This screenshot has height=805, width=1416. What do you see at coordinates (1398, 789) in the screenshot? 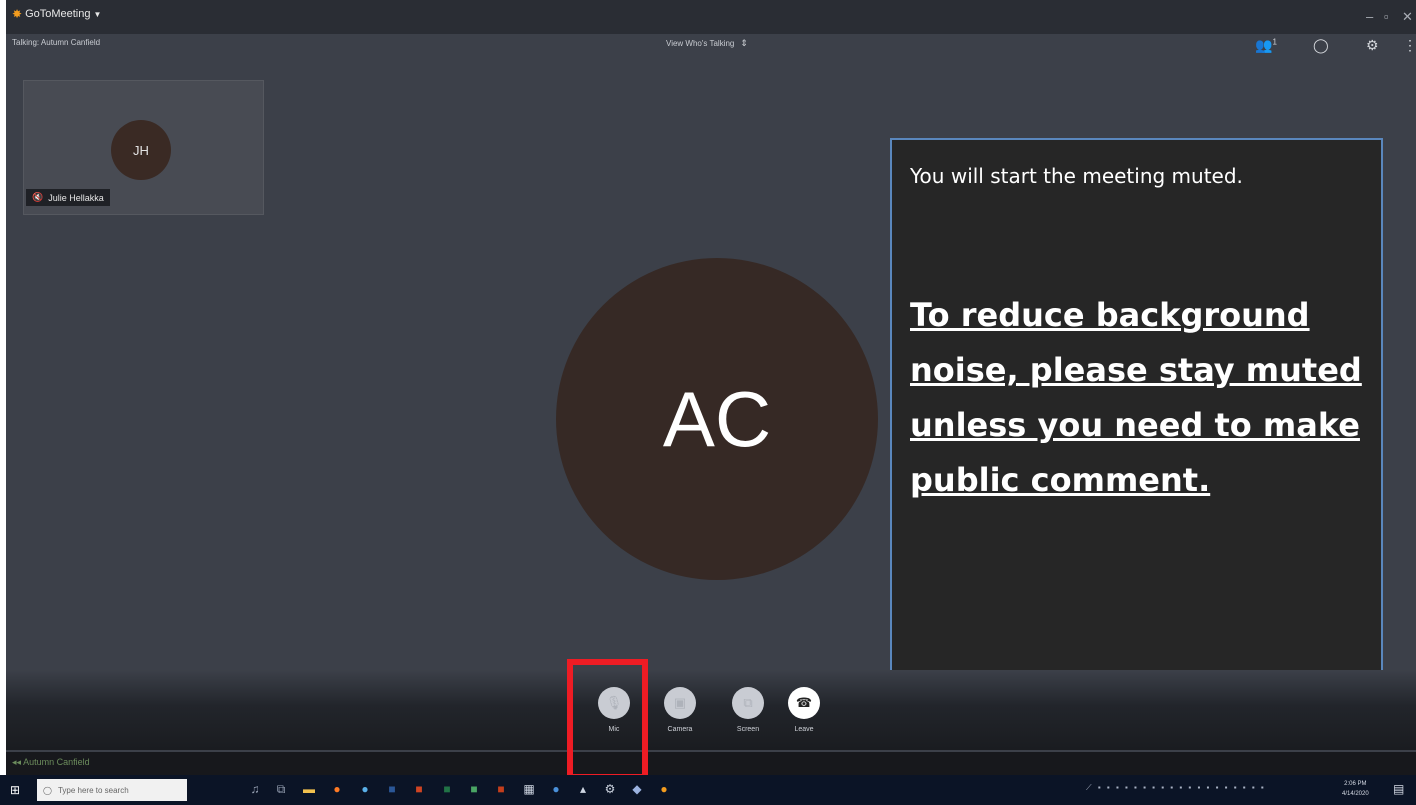
I see `notification-icon: ▤` at bounding box center [1398, 789].